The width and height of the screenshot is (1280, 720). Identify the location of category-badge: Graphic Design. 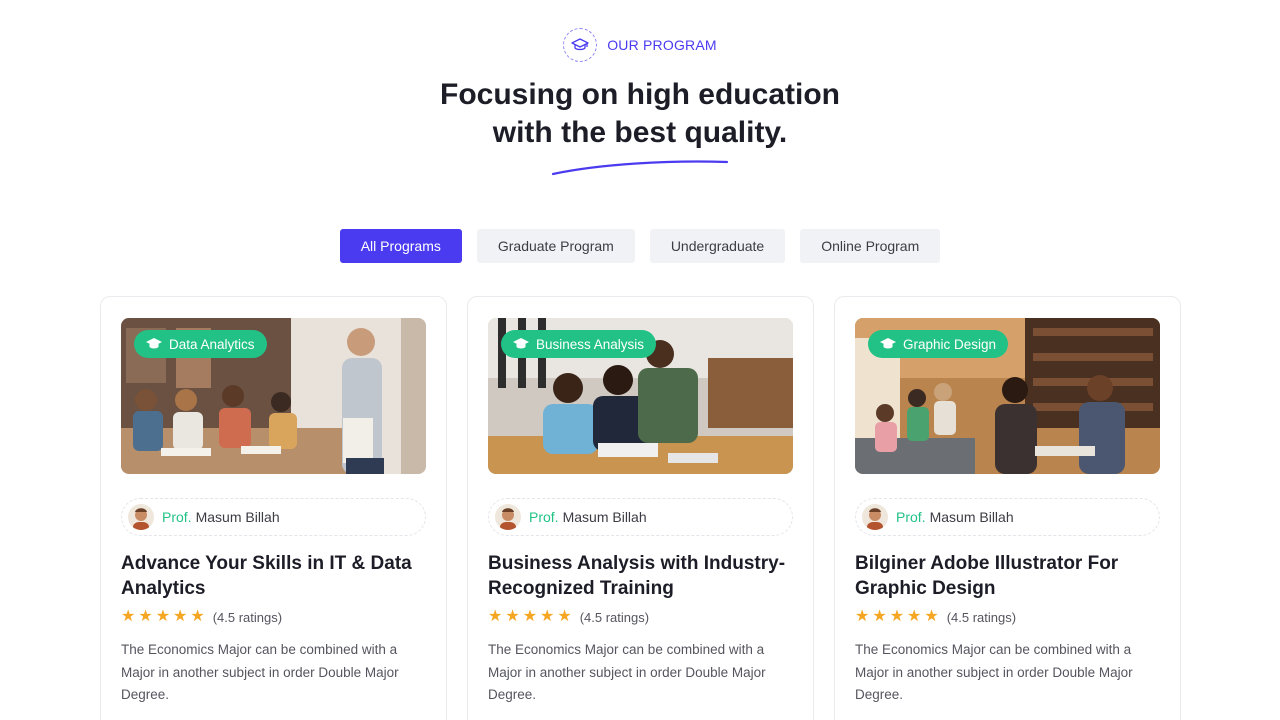
(938, 344).